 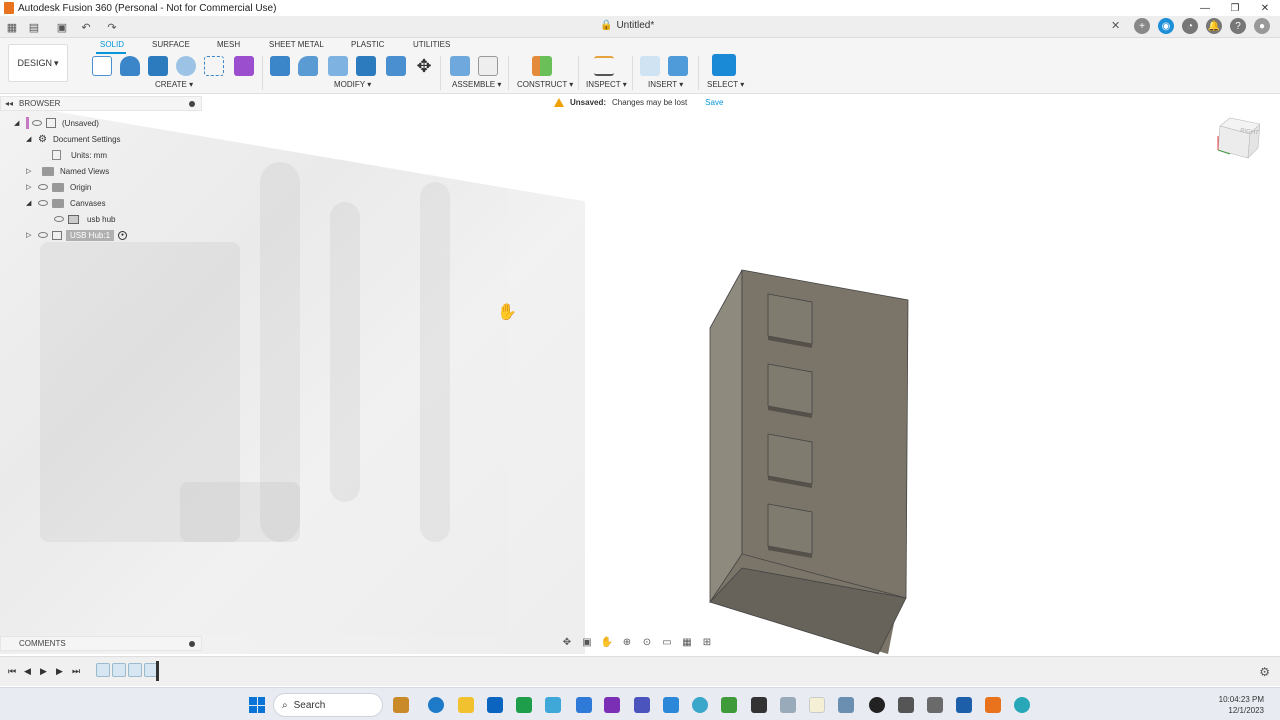 What do you see at coordinates (112, 27) in the screenshot?
I see `redo-icon: ↷` at bounding box center [112, 27].